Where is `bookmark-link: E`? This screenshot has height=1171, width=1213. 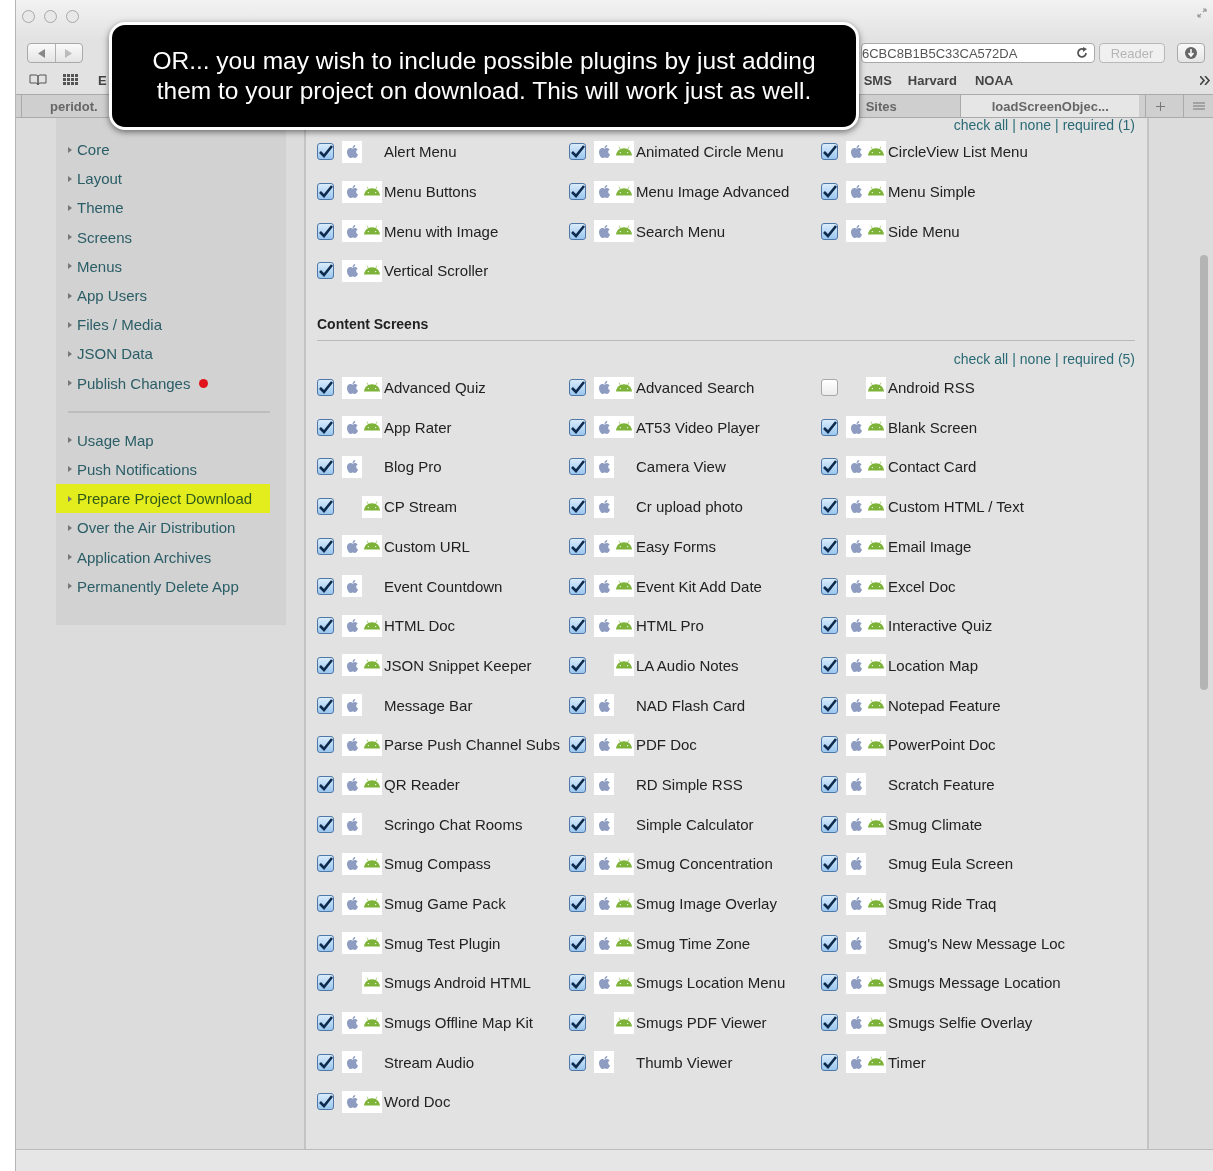
bookmark-link: E is located at coordinates (102, 80).